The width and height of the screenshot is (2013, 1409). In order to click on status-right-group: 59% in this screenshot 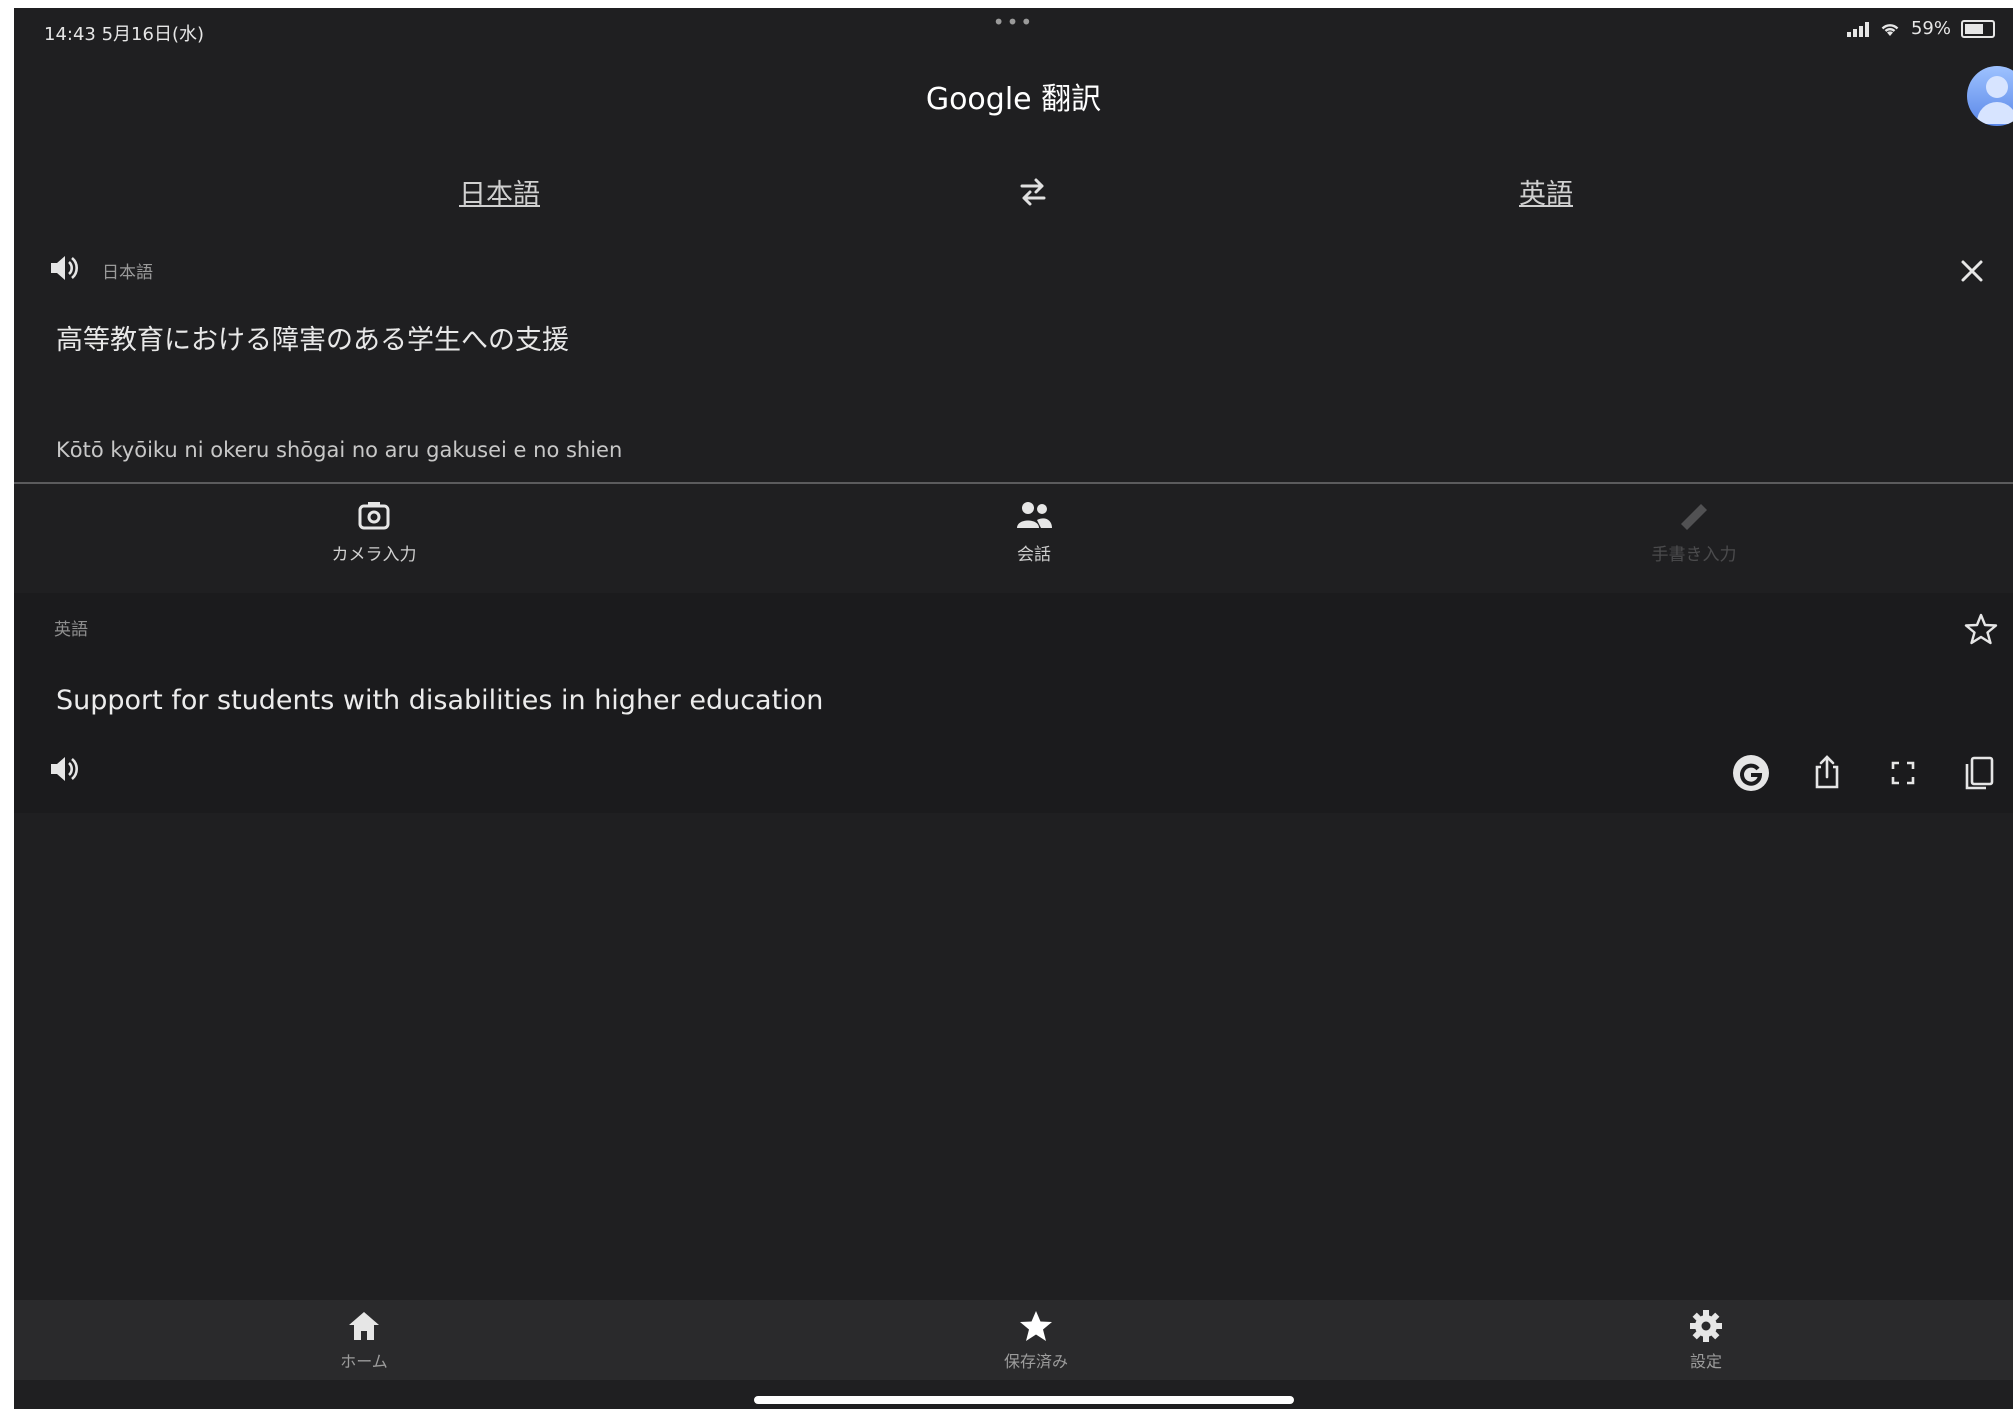, I will do `click(1920, 28)`.